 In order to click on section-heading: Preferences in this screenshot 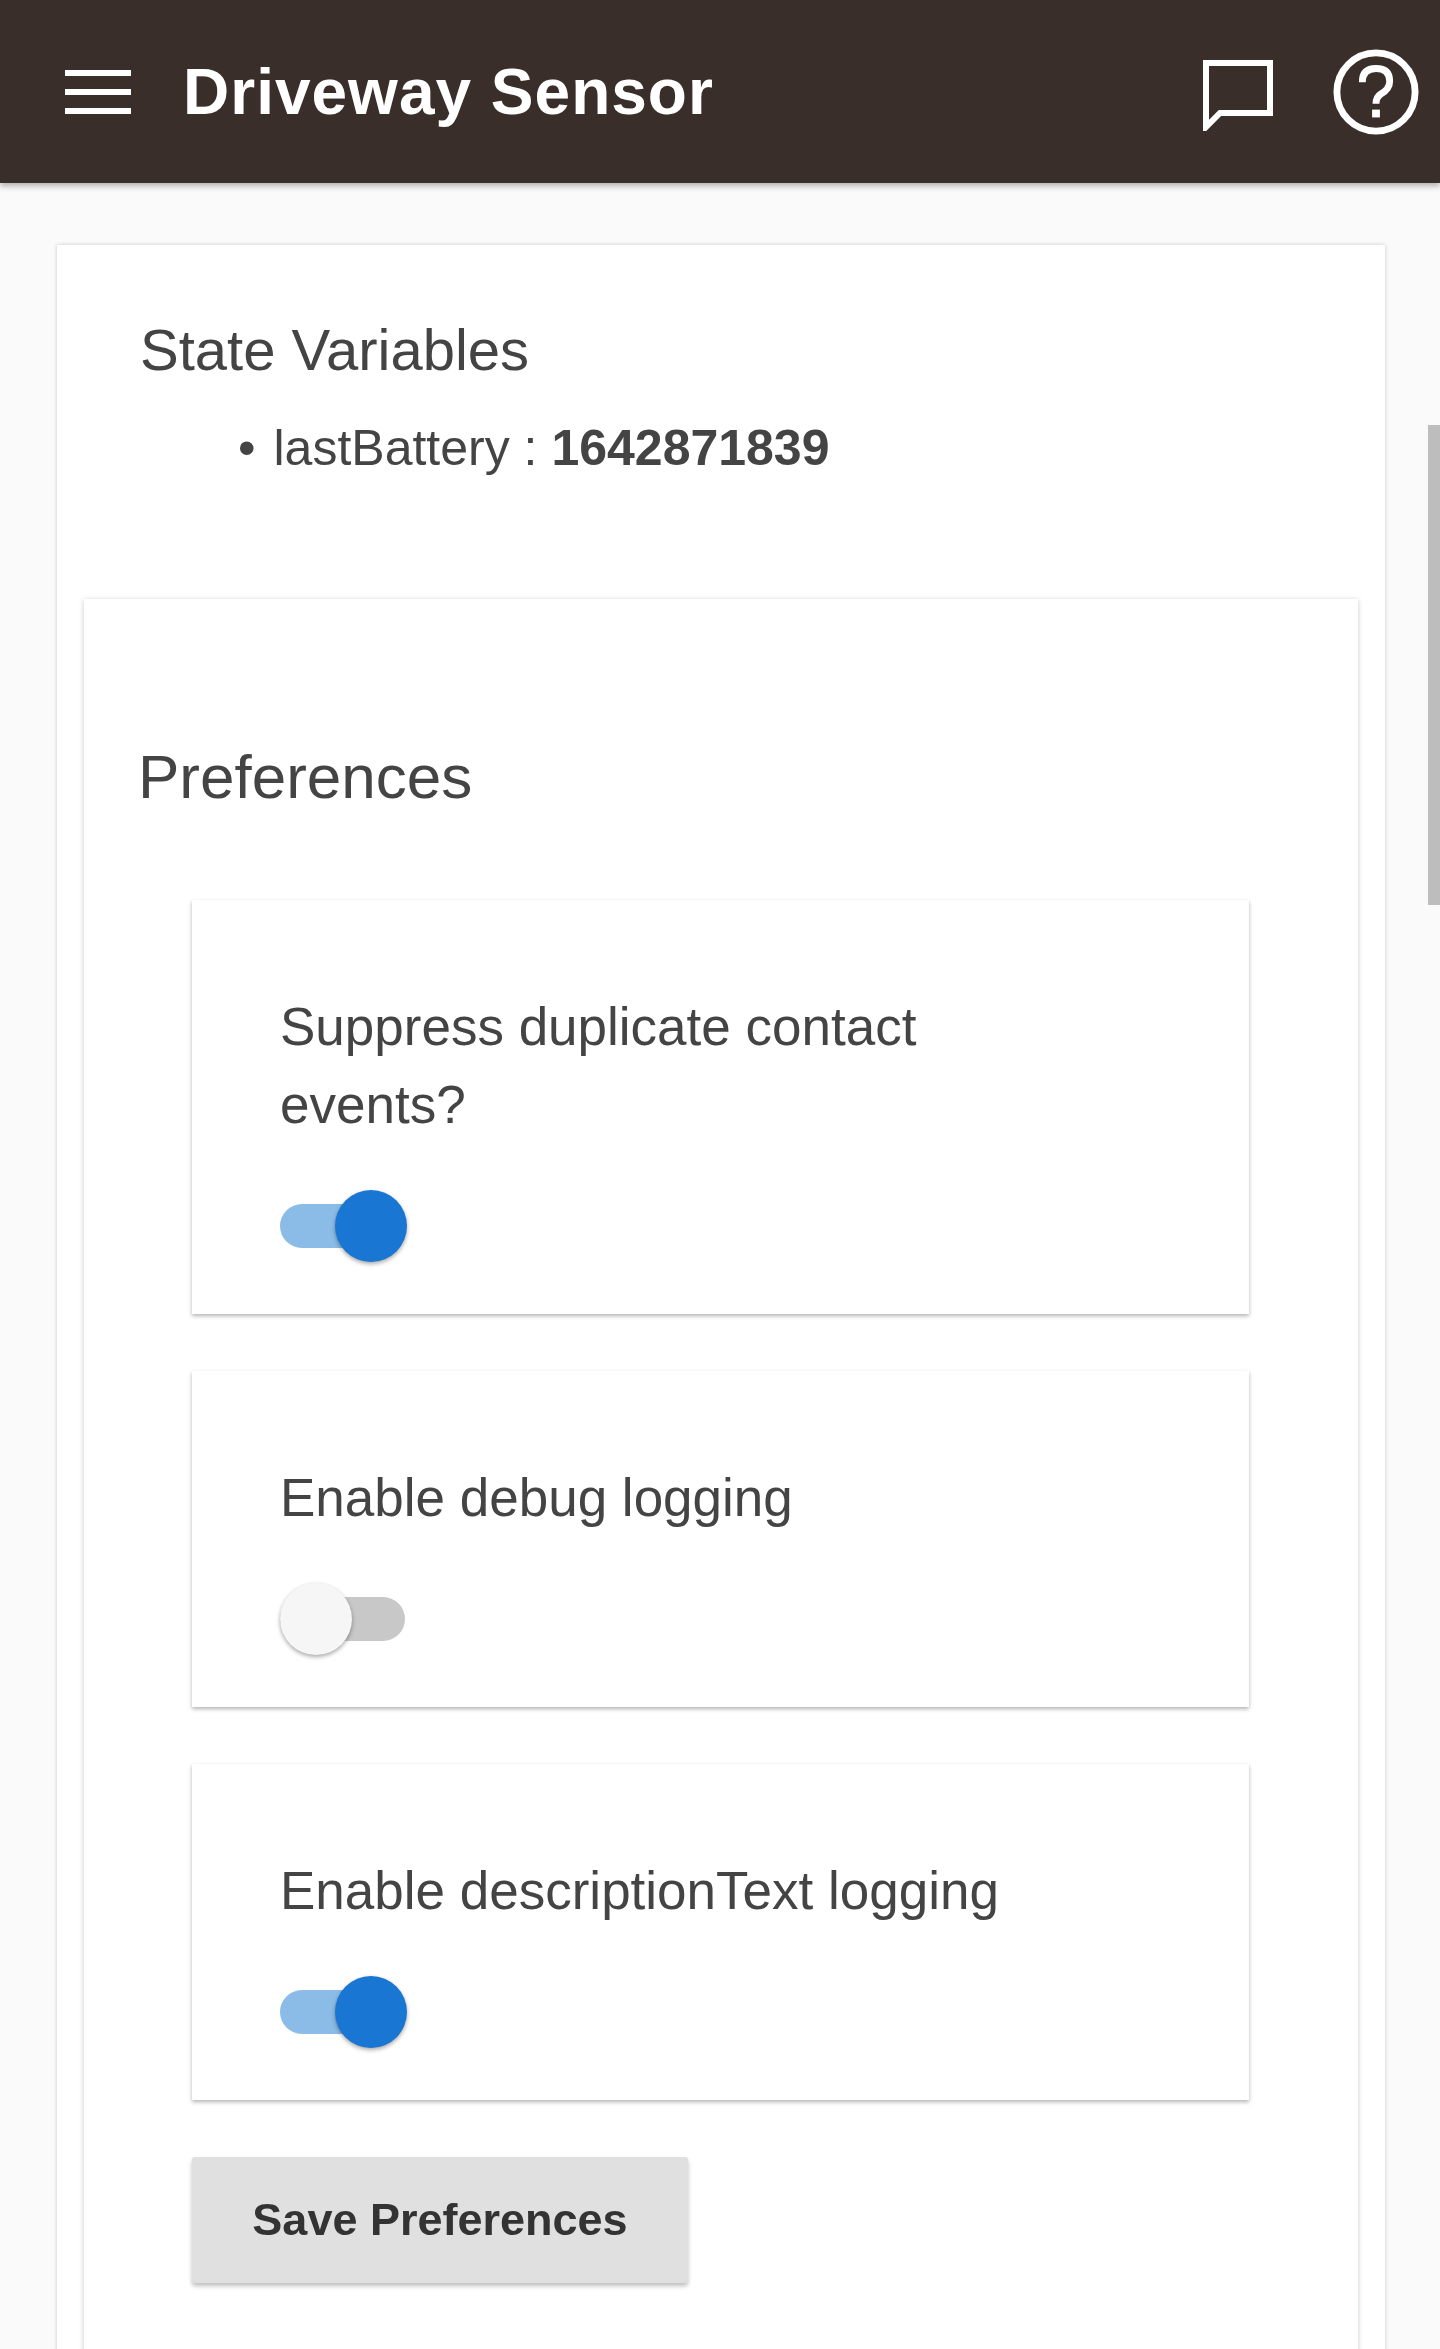, I will do `click(306, 776)`.